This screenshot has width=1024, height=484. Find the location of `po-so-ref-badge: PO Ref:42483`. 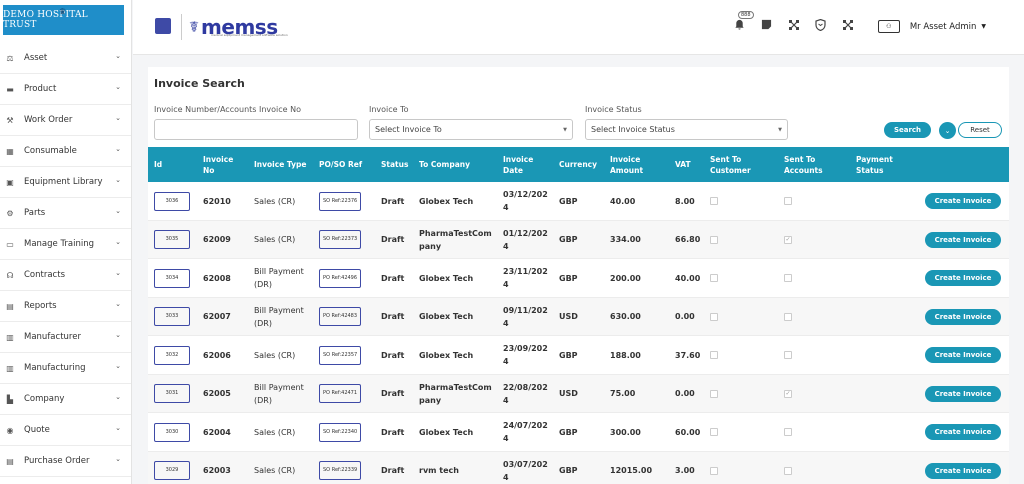

po-so-ref-badge: PO Ref:42483 is located at coordinates (340, 316).